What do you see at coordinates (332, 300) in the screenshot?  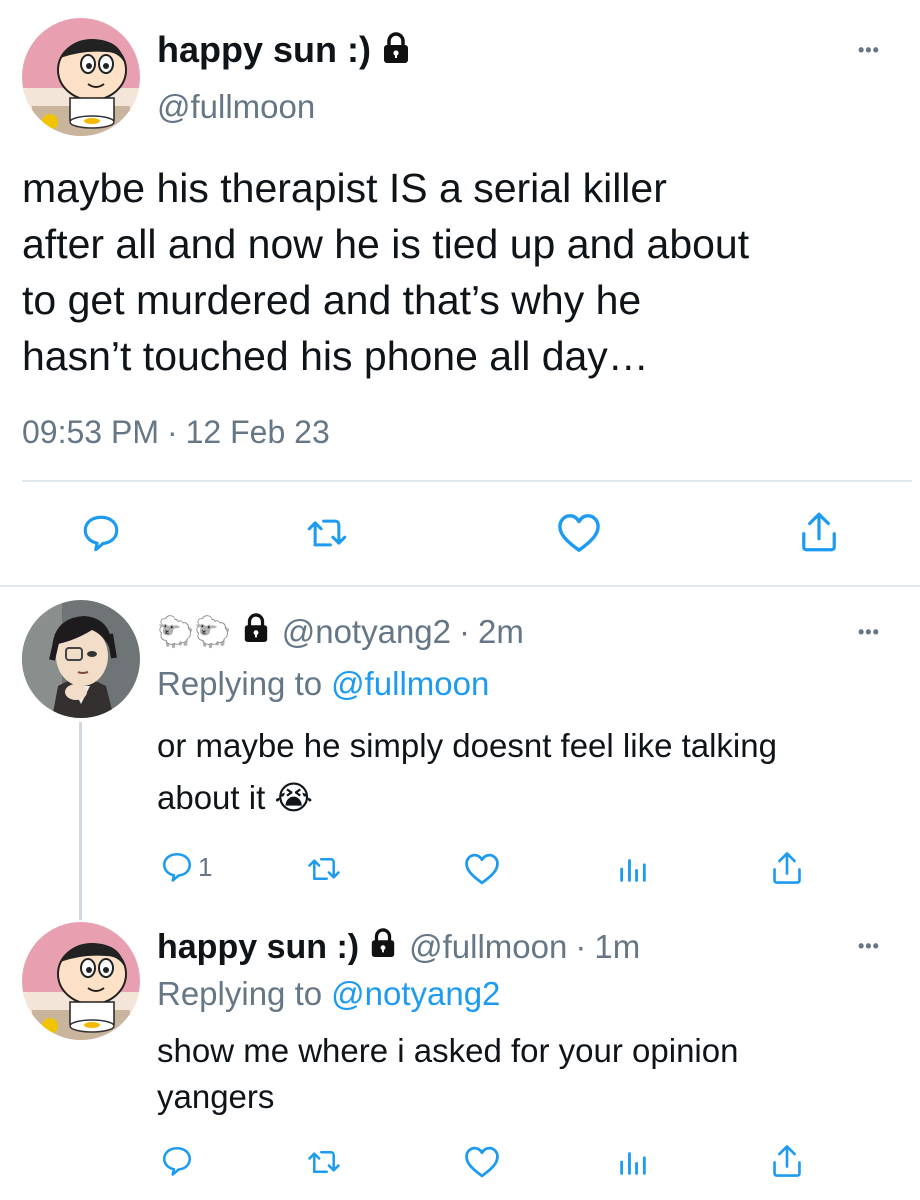 I see `tweet-text-line: to get murdered and that’s why he` at bounding box center [332, 300].